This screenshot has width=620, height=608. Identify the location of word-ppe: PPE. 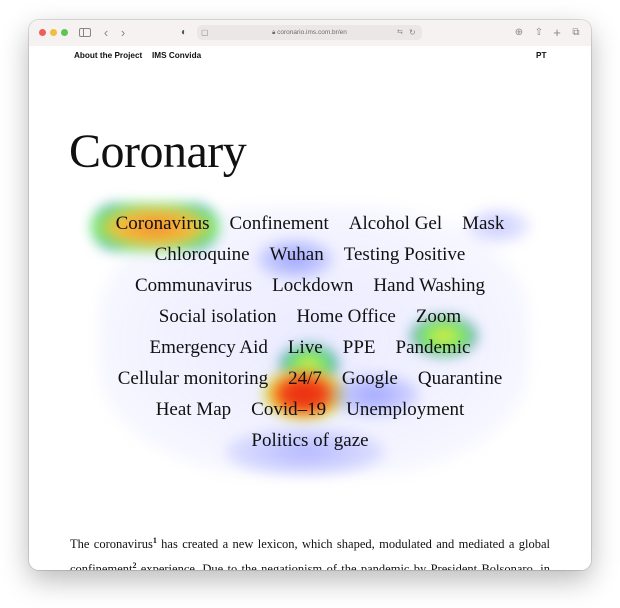
(359, 347).